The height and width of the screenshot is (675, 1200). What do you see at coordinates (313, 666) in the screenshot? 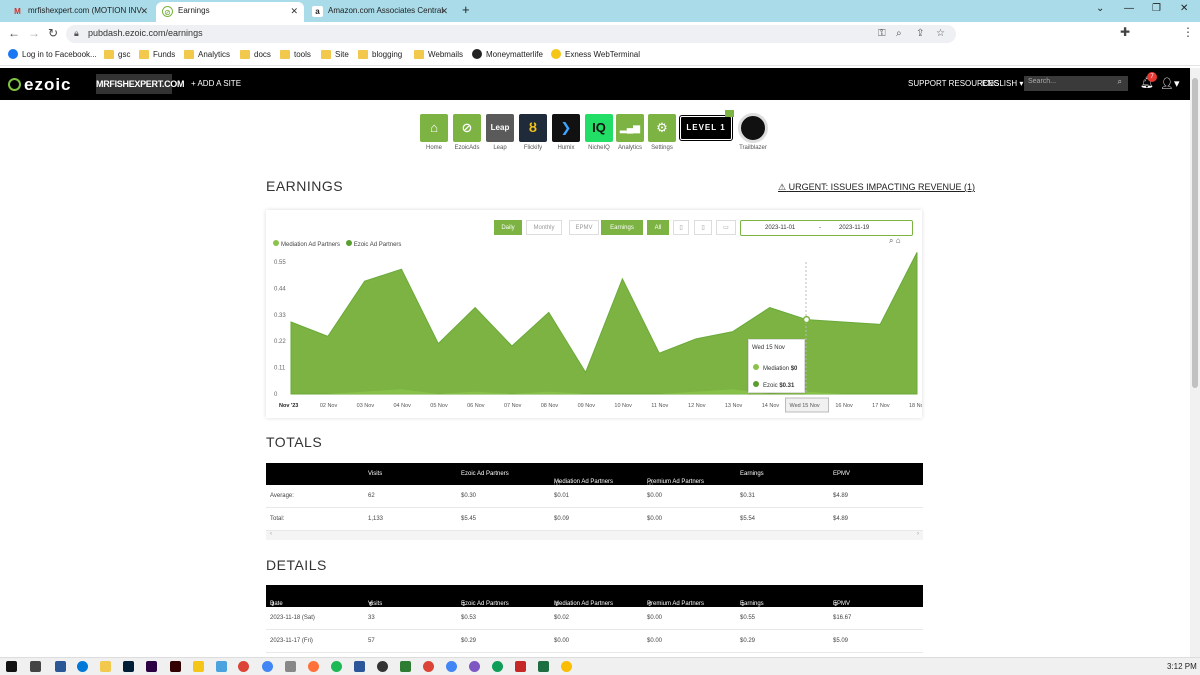
I see `firefox-icon` at bounding box center [313, 666].